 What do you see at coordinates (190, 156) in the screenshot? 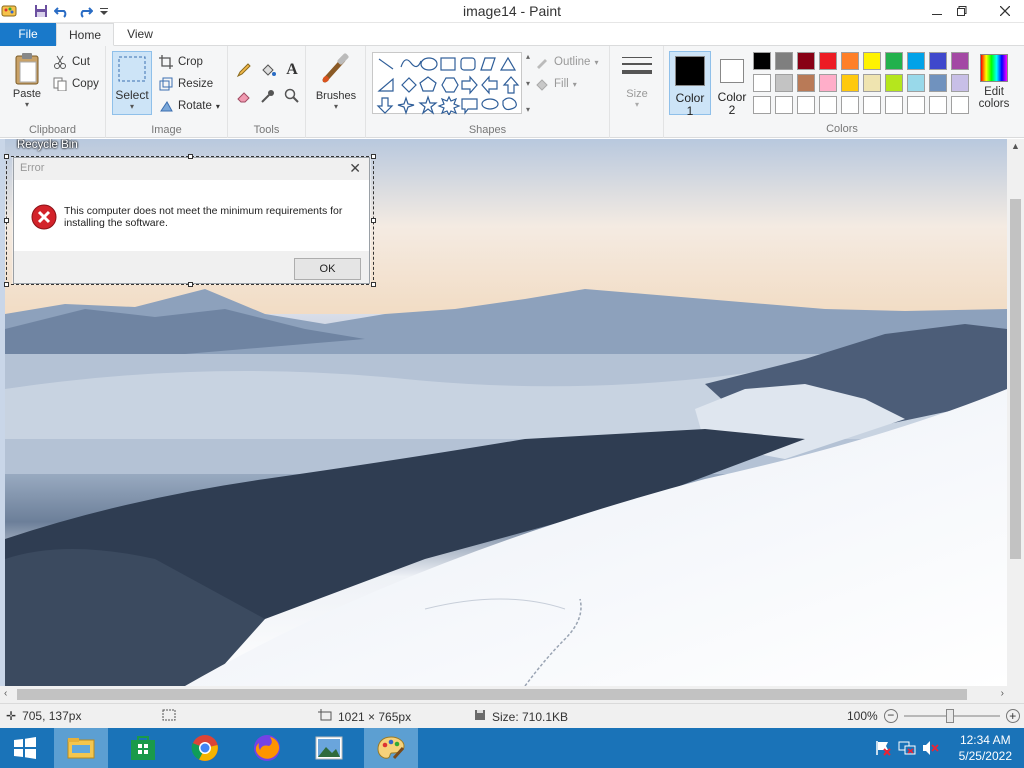
I see `resize-handle-n` at bounding box center [190, 156].